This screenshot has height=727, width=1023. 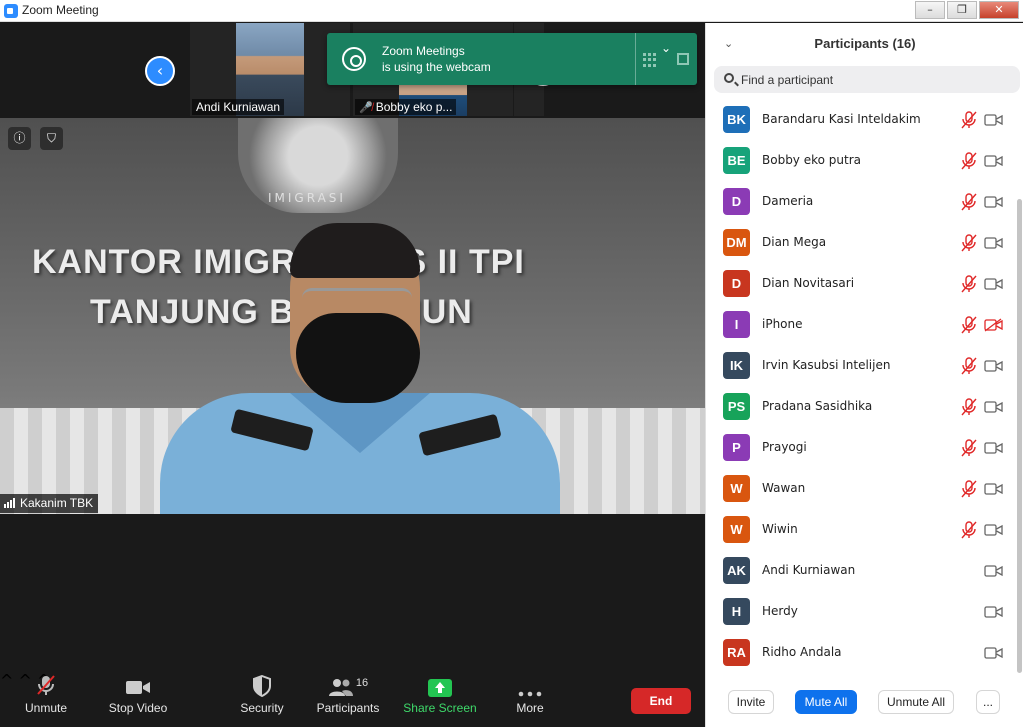 I want to click on participant-row: W Wiwin, so click(x=859, y=529).